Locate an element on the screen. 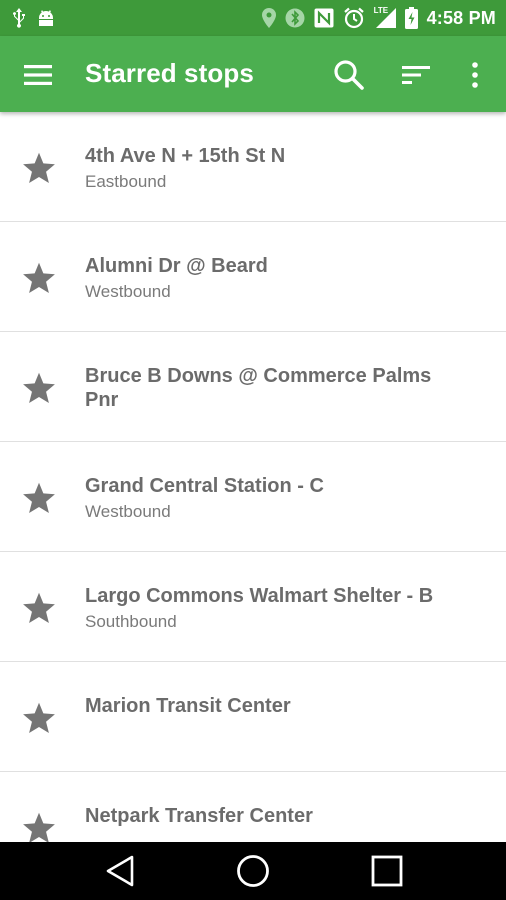  menu-button is located at coordinates (38, 75).